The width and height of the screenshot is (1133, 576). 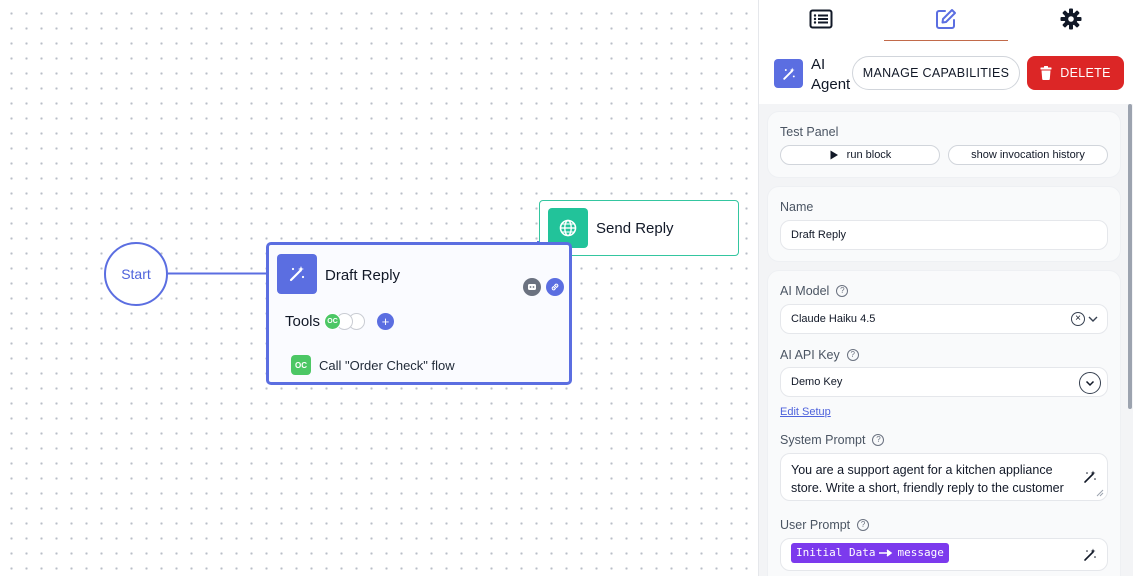 I want to click on tools-row: Tools OC +, so click(x=340, y=321).